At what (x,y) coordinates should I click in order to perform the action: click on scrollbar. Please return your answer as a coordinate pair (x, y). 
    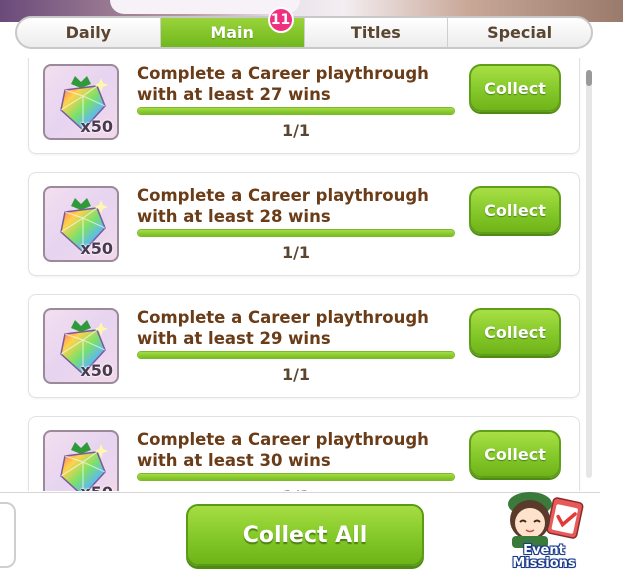
    Looking at the image, I should click on (589, 274).